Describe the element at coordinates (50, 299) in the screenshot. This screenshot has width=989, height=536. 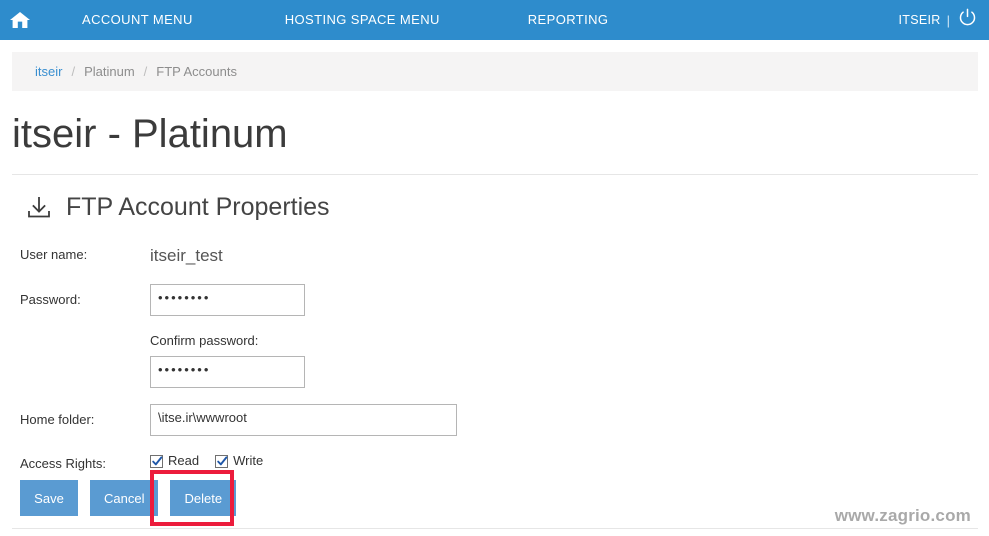
I see `password-label: Password:` at that location.